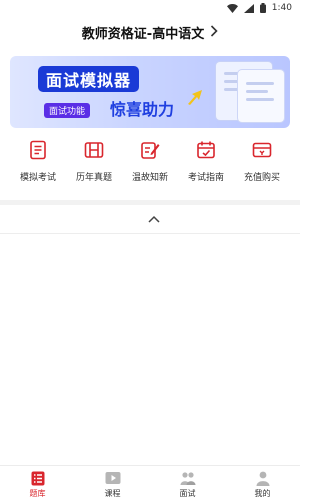 The width and height of the screenshot is (320, 500). I want to click on question-bank-icon, so click(38, 478).